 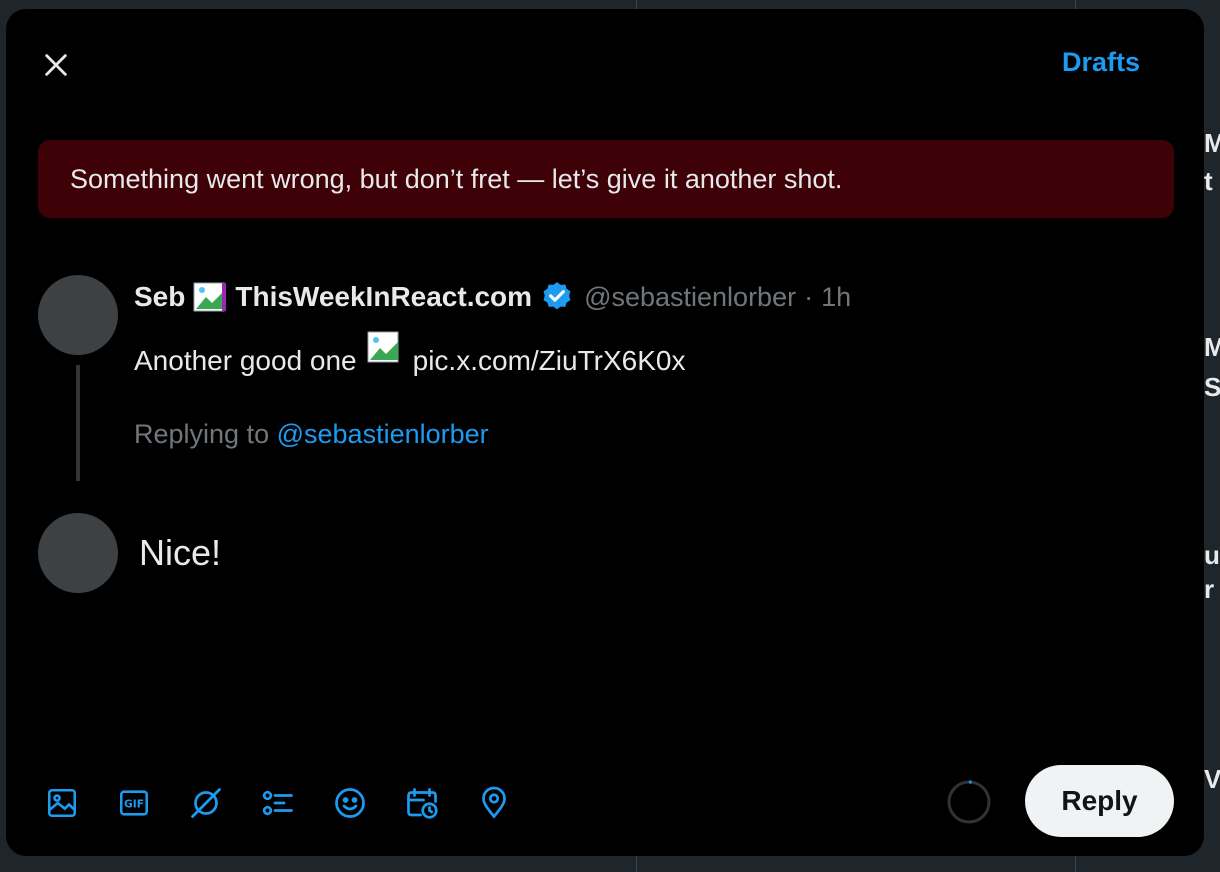 I want to click on emoji-button, so click(x=350, y=803).